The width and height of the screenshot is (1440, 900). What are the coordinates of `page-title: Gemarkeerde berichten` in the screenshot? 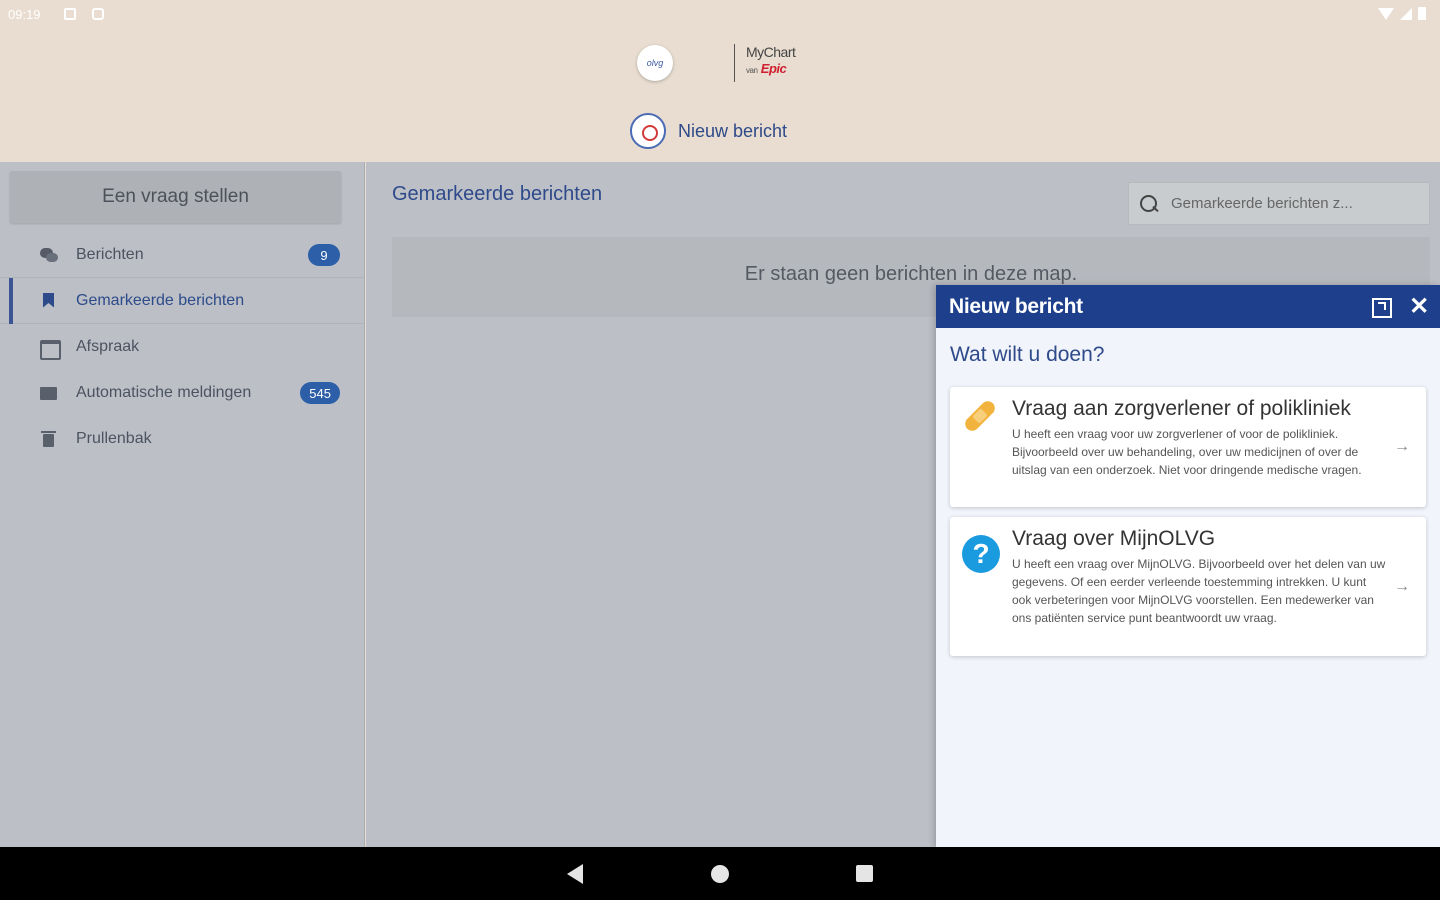 It's located at (497, 194).